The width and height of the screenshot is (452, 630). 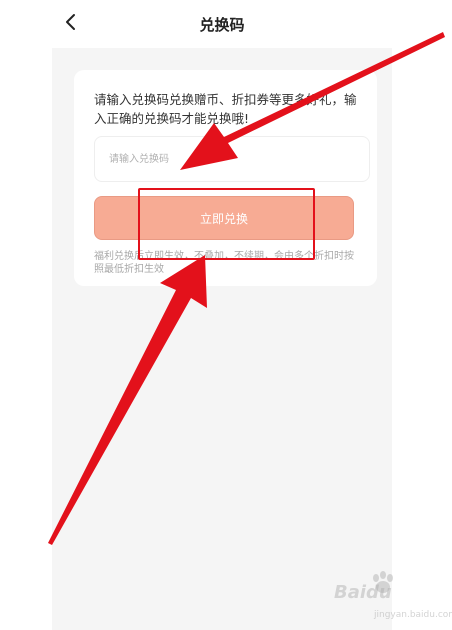 I want to click on page-title: 兑换码, so click(x=222, y=25).